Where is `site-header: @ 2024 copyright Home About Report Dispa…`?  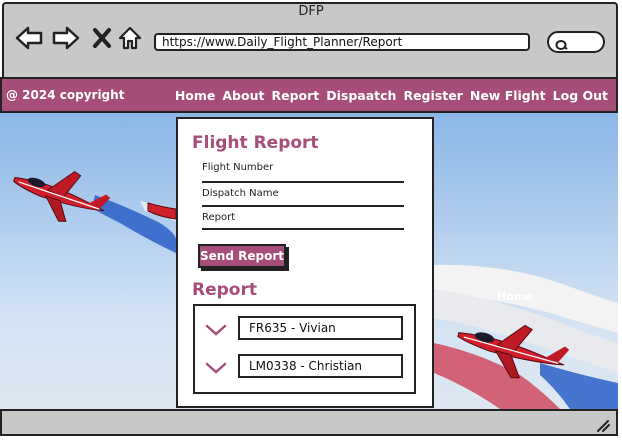 site-header: @ 2024 copyright Home About Report Dispa… is located at coordinates (309, 95).